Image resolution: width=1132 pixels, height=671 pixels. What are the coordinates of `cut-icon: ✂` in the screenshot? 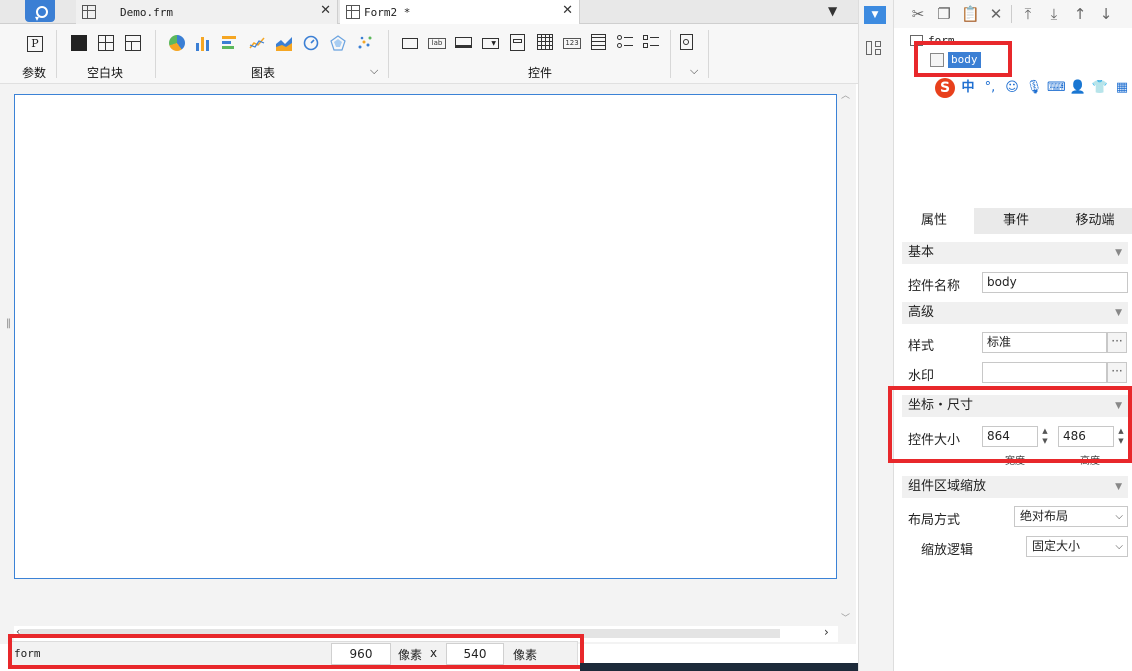 It's located at (918, 14).